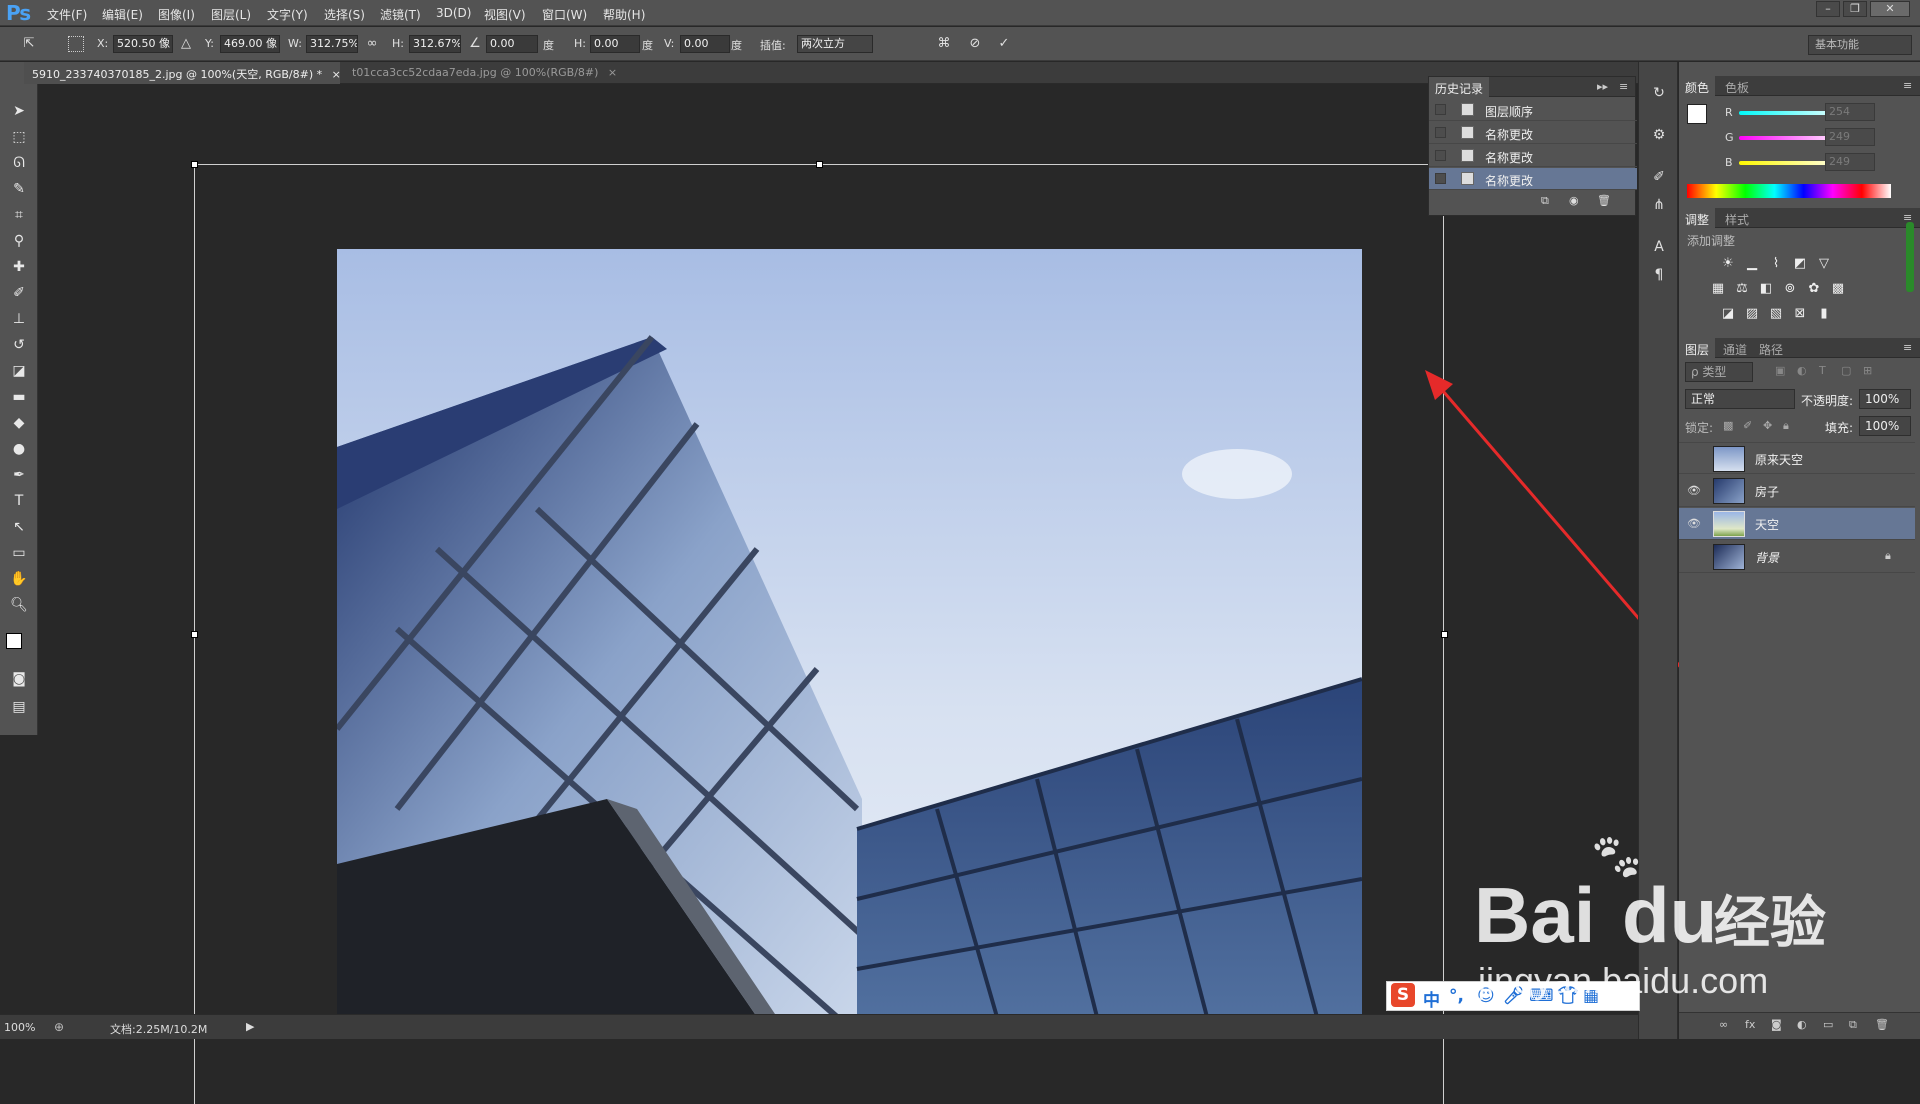 This screenshot has width=1920, height=1104. I want to click on path-select-tool-icon: ↖, so click(19, 527).